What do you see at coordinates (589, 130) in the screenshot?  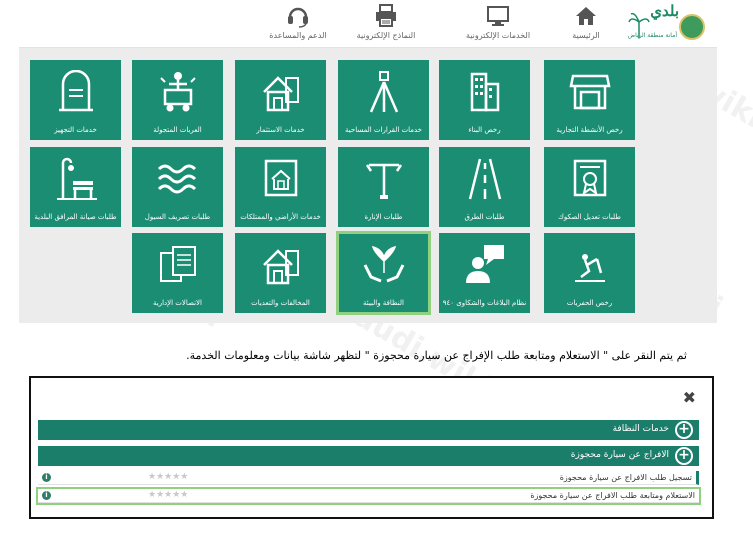 I see `tile-label: رخص الأنشطة التجارية` at bounding box center [589, 130].